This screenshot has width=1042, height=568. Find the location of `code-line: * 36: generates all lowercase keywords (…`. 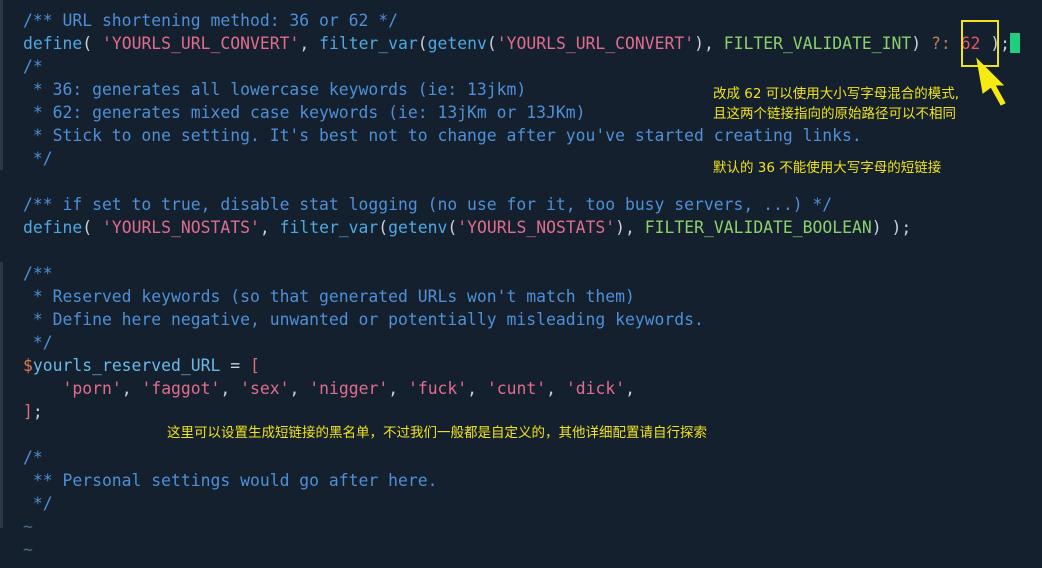

code-line: * 36: generates all lowercase keywords (… is located at coordinates (274, 89).